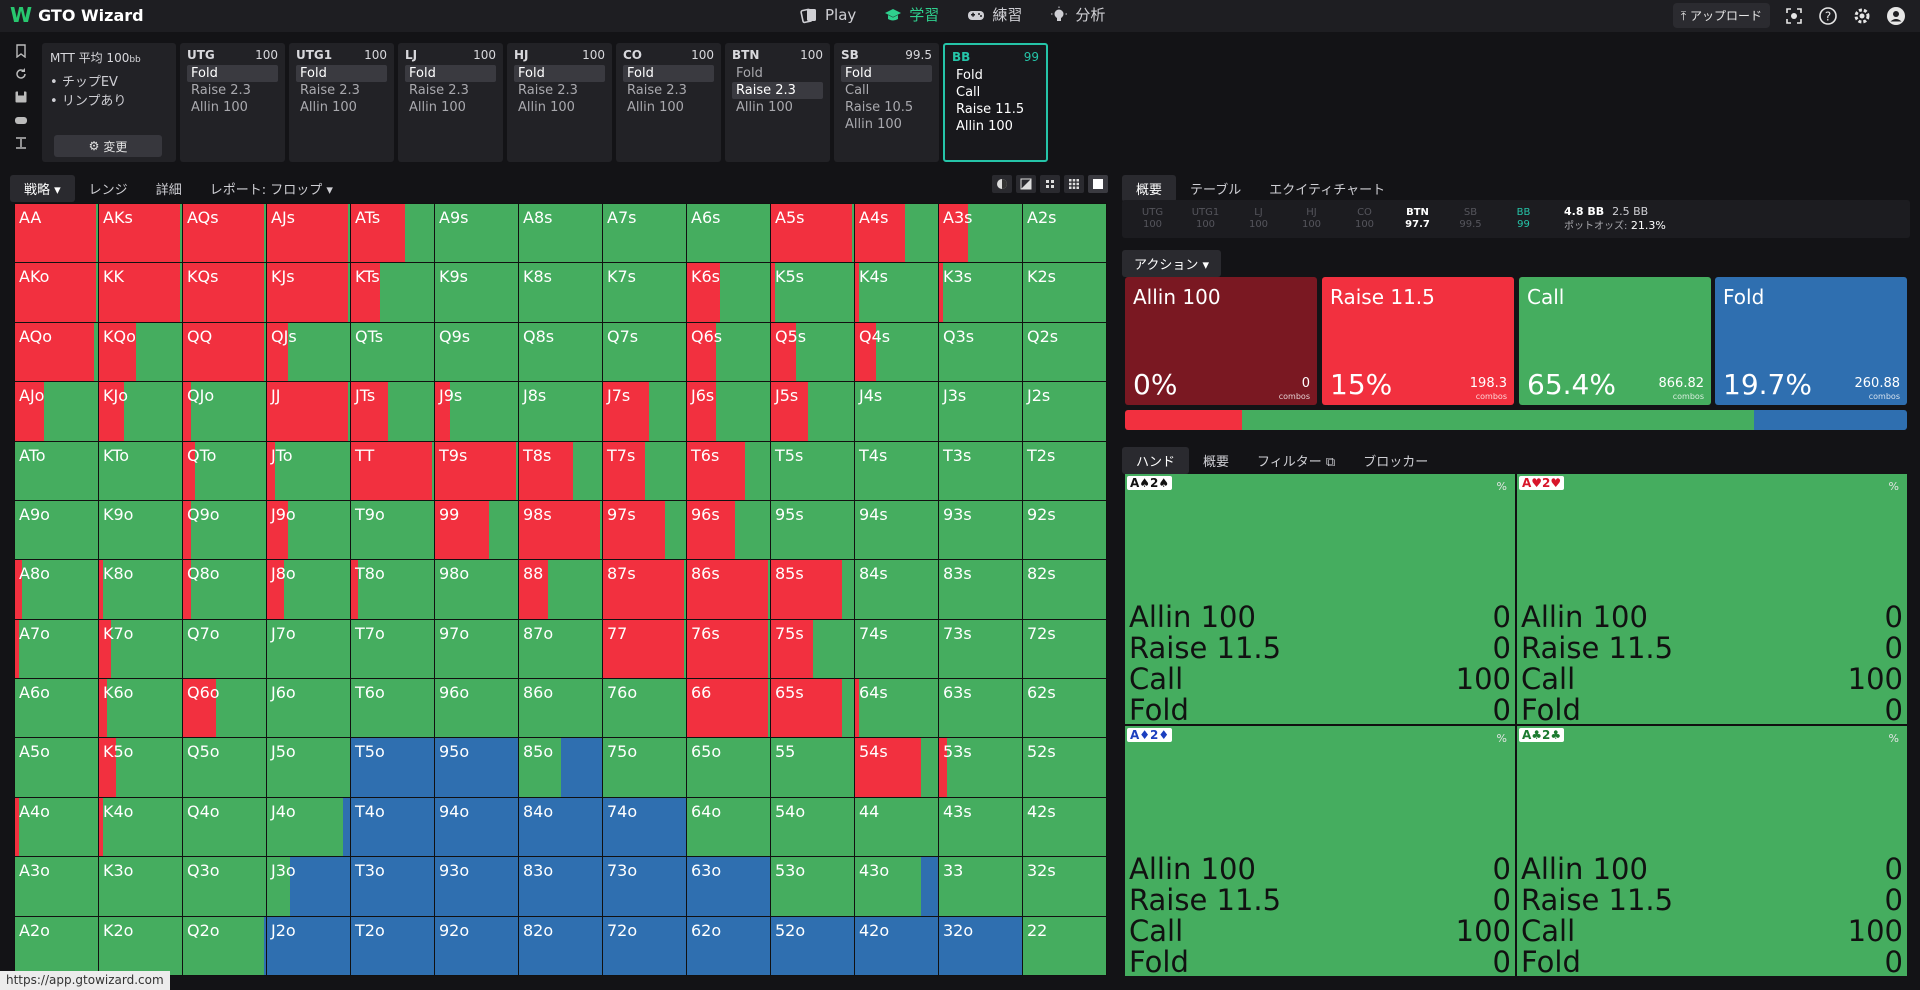 This screenshot has height=990, width=1920. What do you see at coordinates (728, 470) in the screenshot?
I see `hand-cell: T6s` at bounding box center [728, 470].